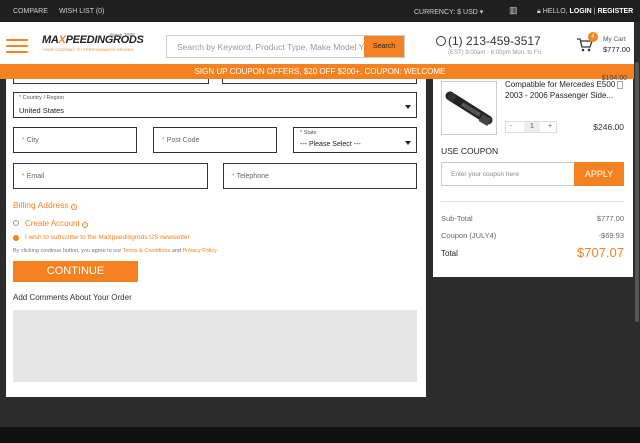 The width and height of the screenshot is (640, 443). Describe the element at coordinates (16, 238) in the screenshot. I see `newsletter-checkbox` at that location.